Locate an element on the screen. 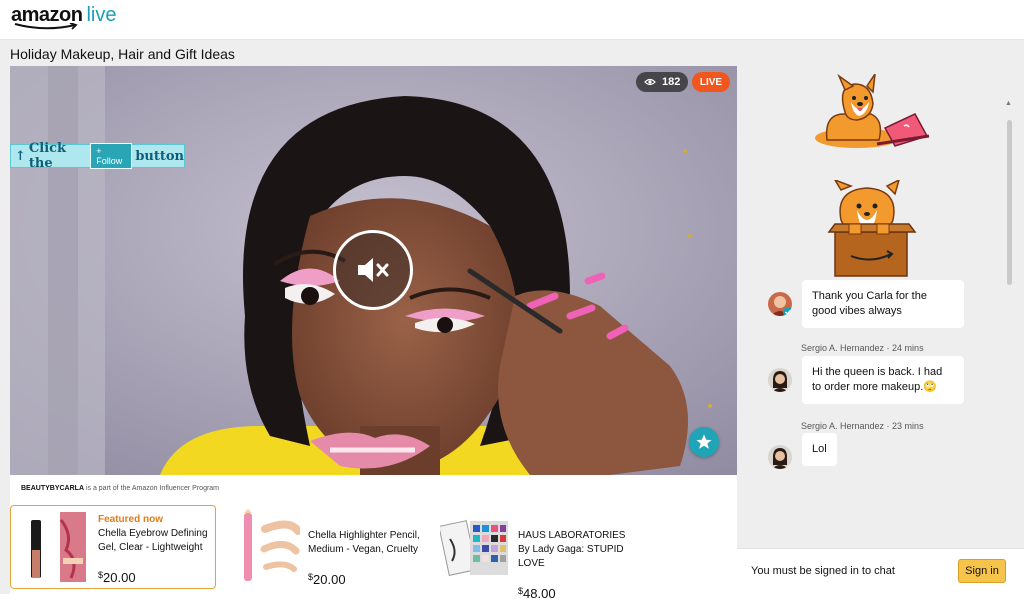 The width and height of the screenshot is (1024, 601). chat-author-meta: Sergio A. Hernandez · 23 mins is located at coordinates (862, 426).